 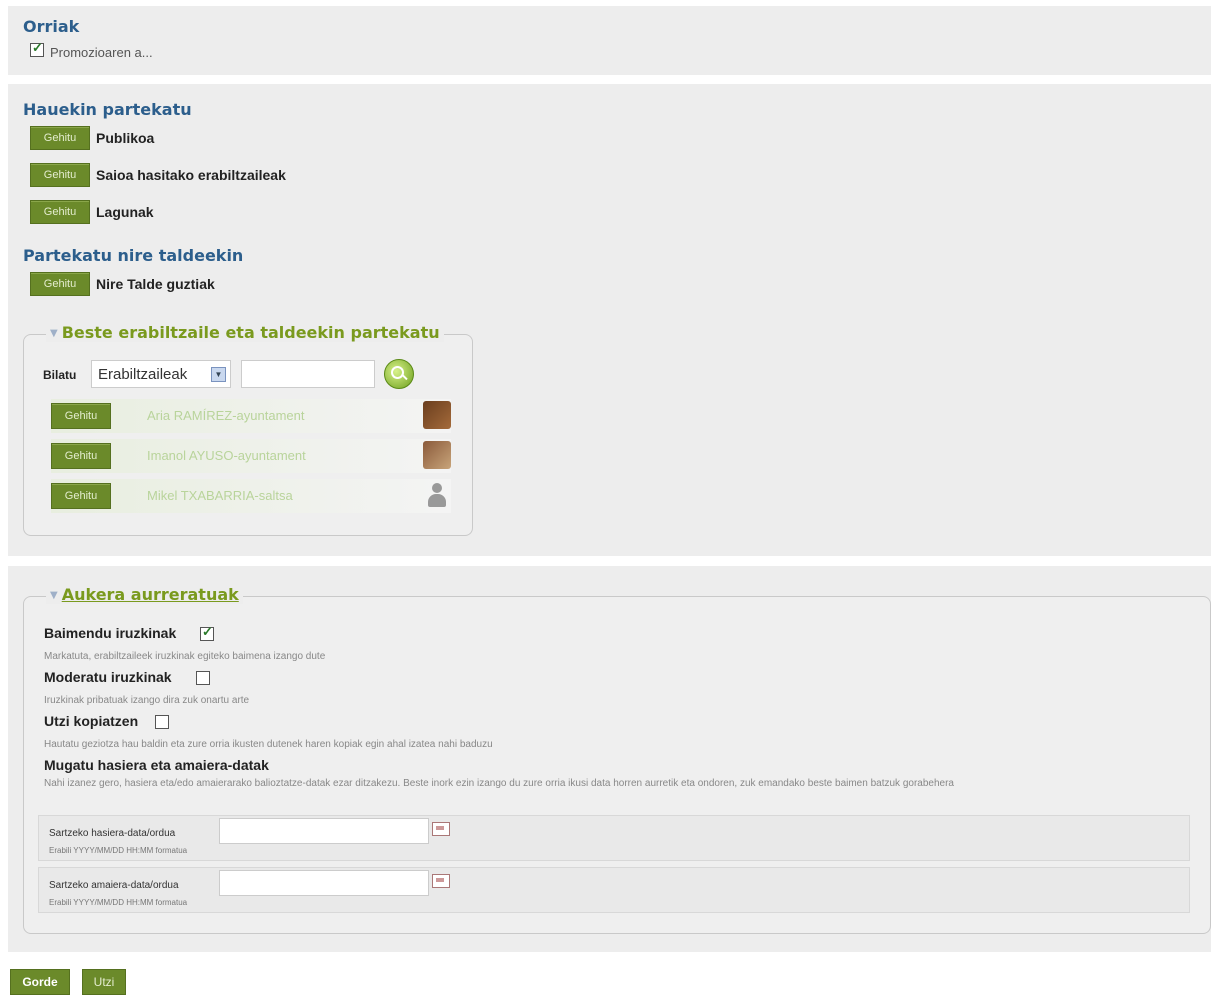 What do you see at coordinates (112, 833) in the screenshot?
I see `start-date-label: Sartzeko hasiera-data/ordua` at bounding box center [112, 833].